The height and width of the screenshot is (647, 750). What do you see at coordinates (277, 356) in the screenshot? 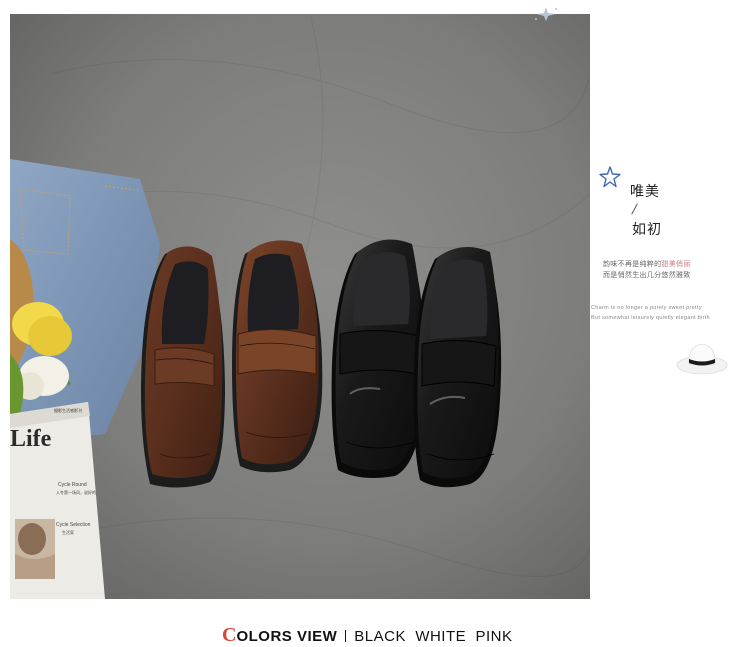
I see `brown-shoe-right` at bounding box center [277, 356].